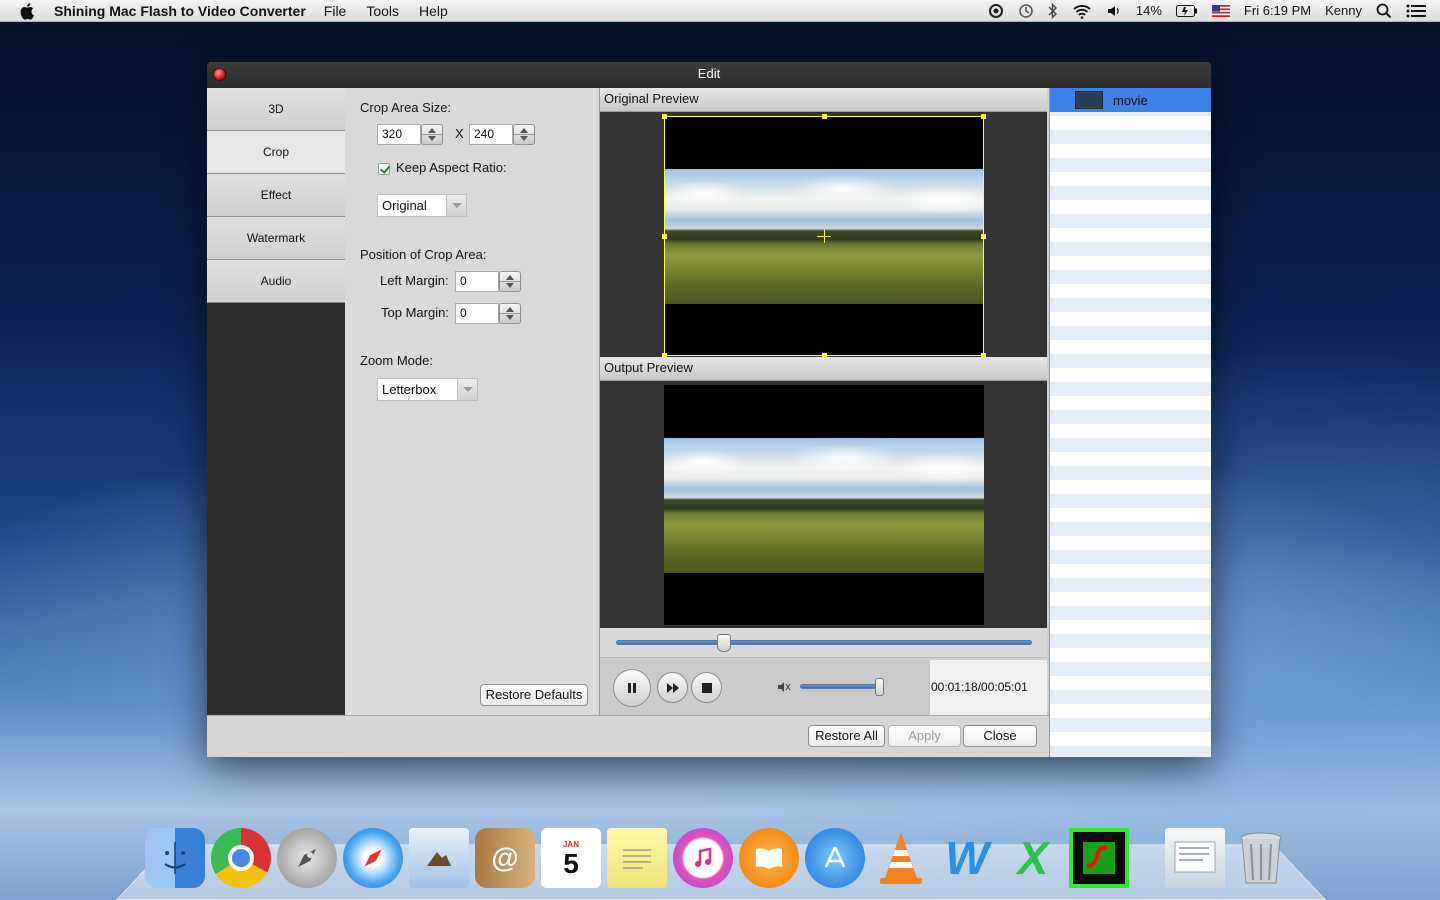  What do you see at coordinates (433, 11) in the screenshot?
I see `menu-help: Help` at bounding box center [433, 11].